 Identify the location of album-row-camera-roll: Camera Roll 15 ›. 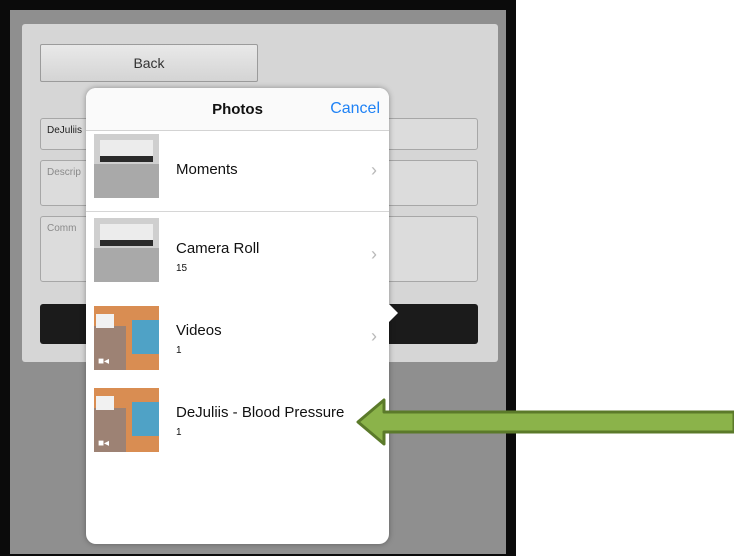
(237, 253).